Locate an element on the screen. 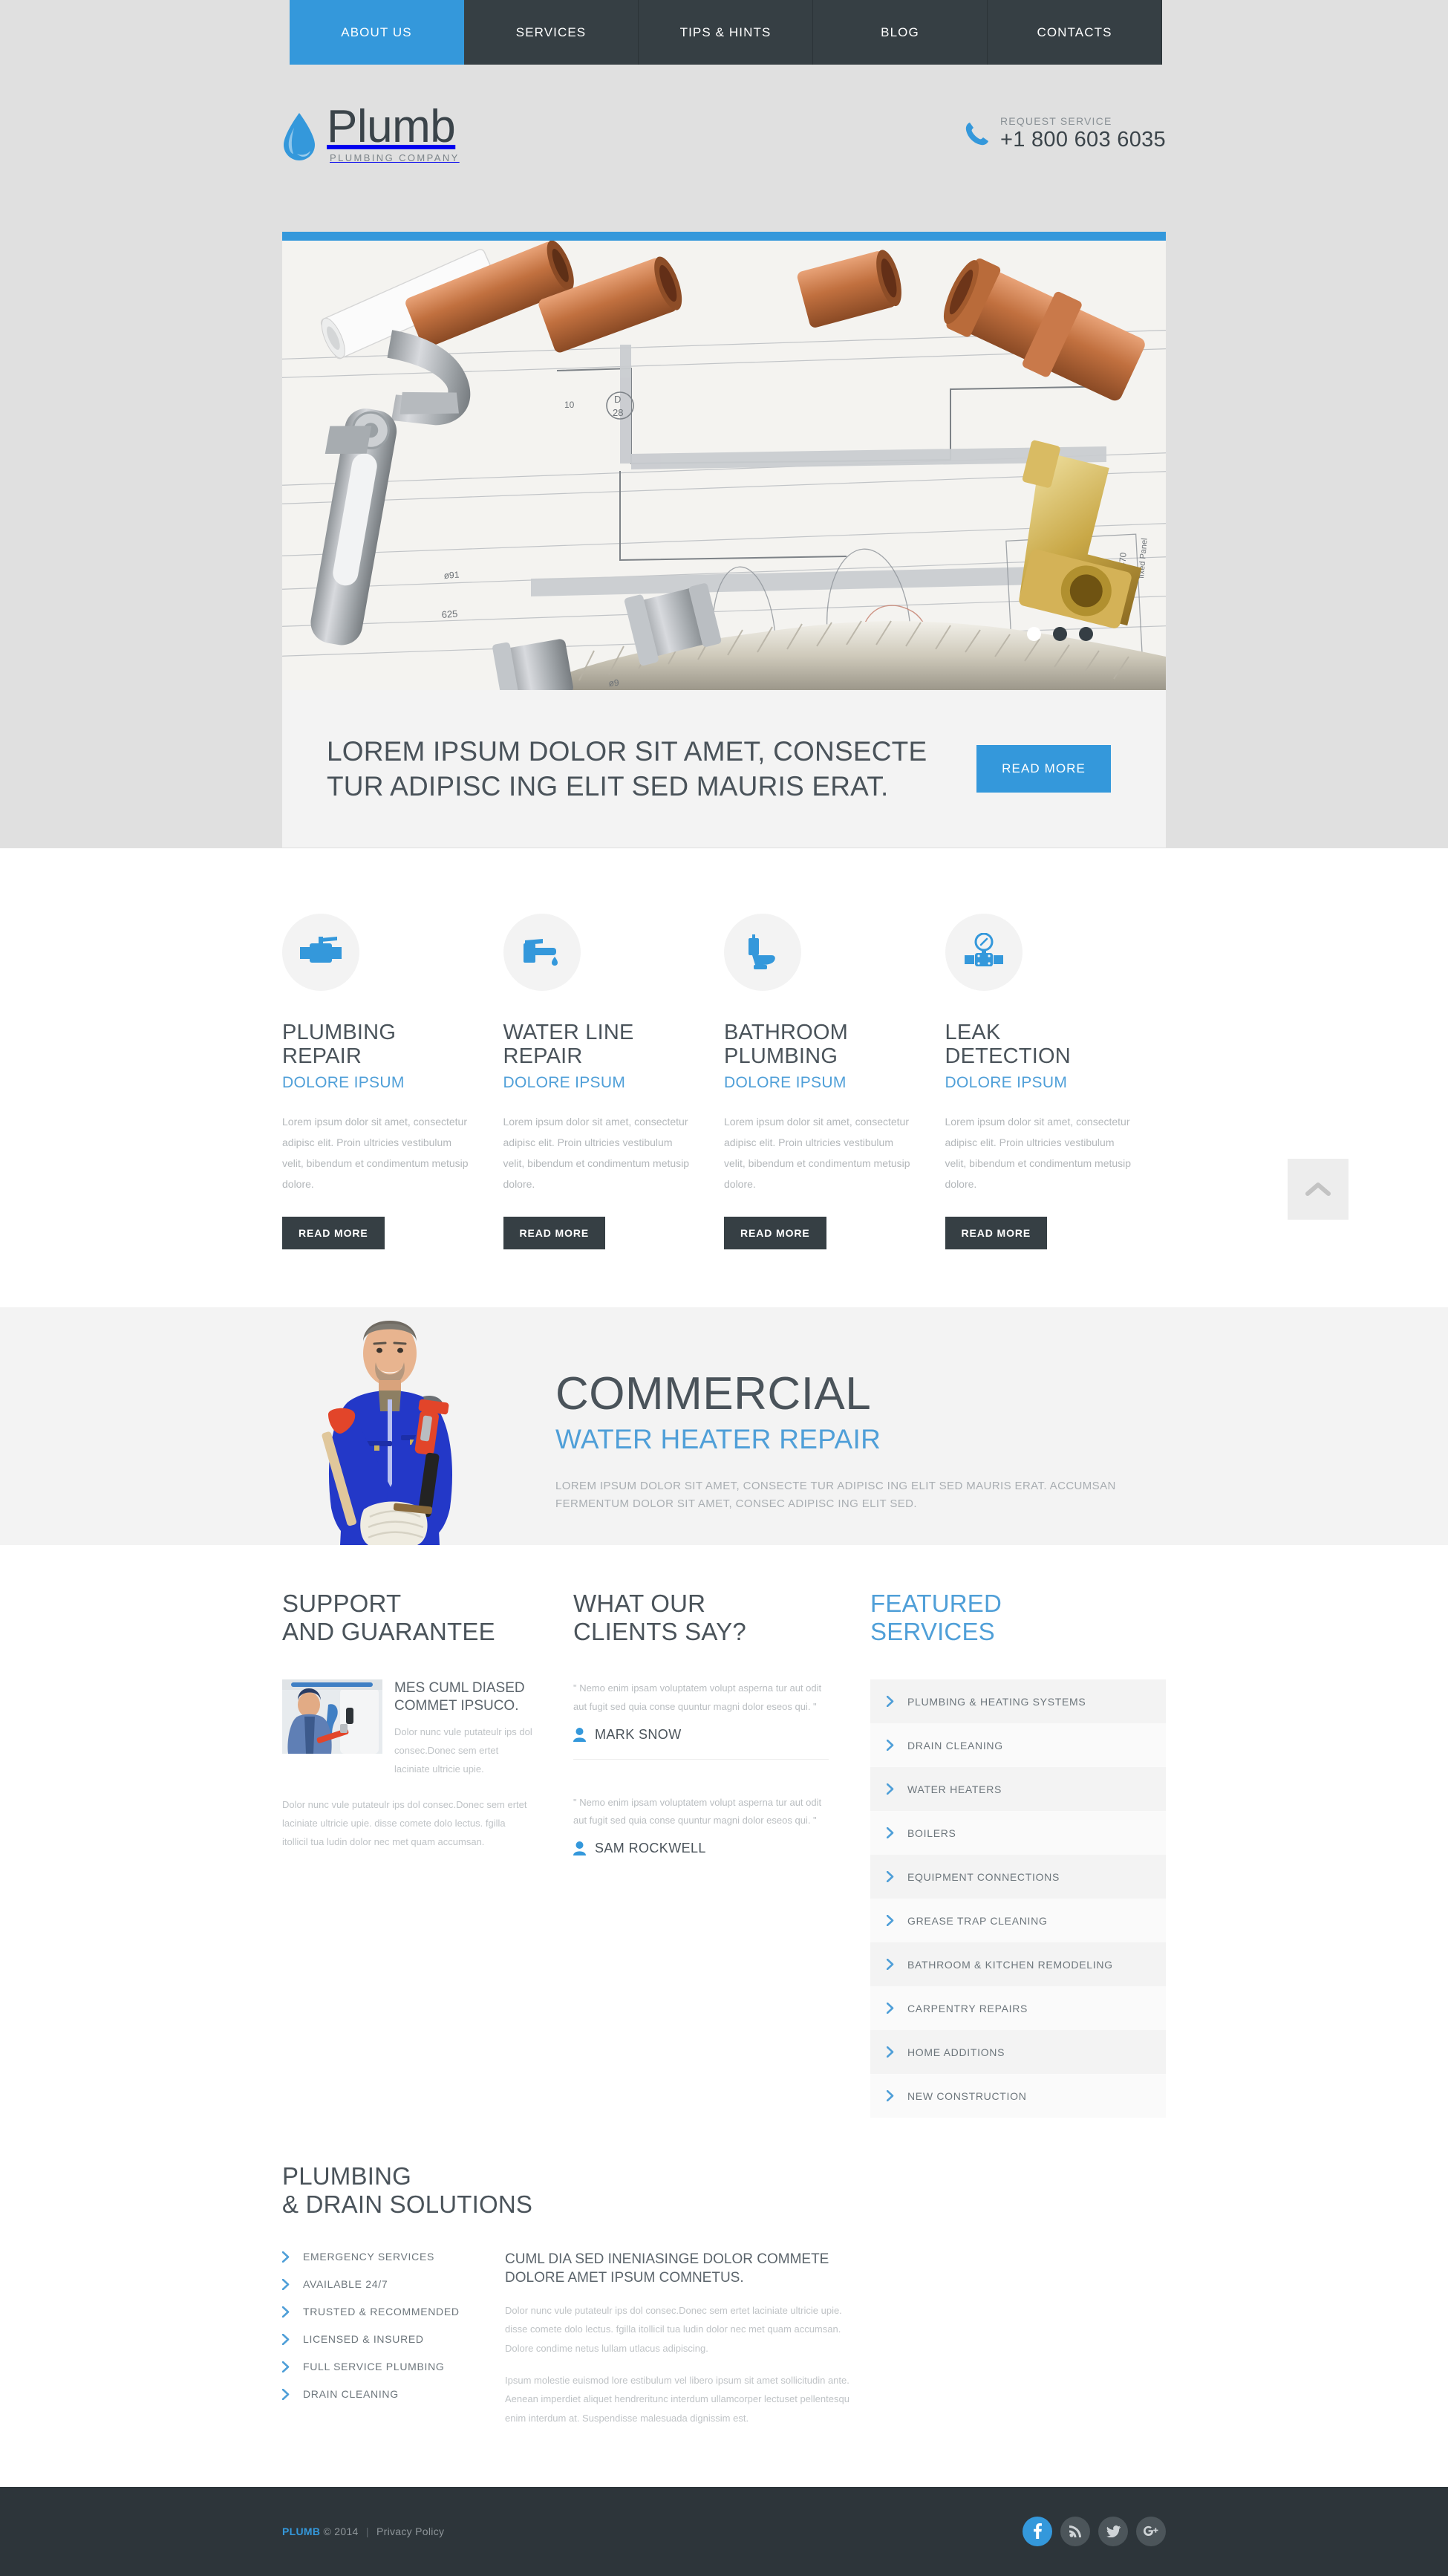 The height and width of the screenshot is (2576, 1448). testimonial-author: MARK SNOW is located at coordinates (701, 1735).